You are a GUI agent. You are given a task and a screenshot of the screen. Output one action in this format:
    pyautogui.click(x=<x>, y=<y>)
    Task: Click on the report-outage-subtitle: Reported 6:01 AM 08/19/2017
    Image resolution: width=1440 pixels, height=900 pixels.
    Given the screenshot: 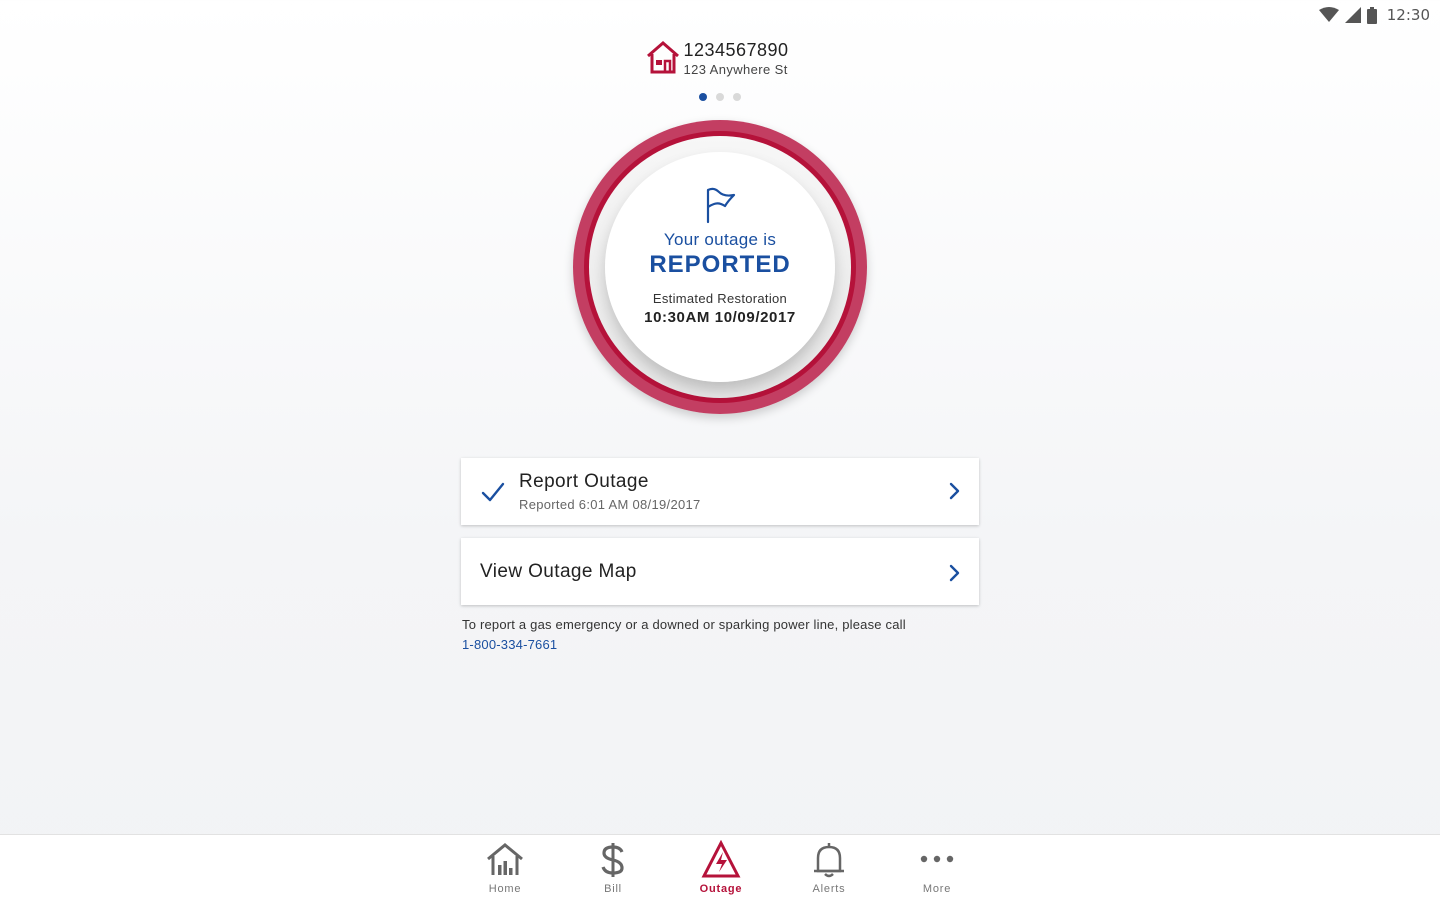 What is the action you would take?
    pyautogui.click(x=610, y=504)
    